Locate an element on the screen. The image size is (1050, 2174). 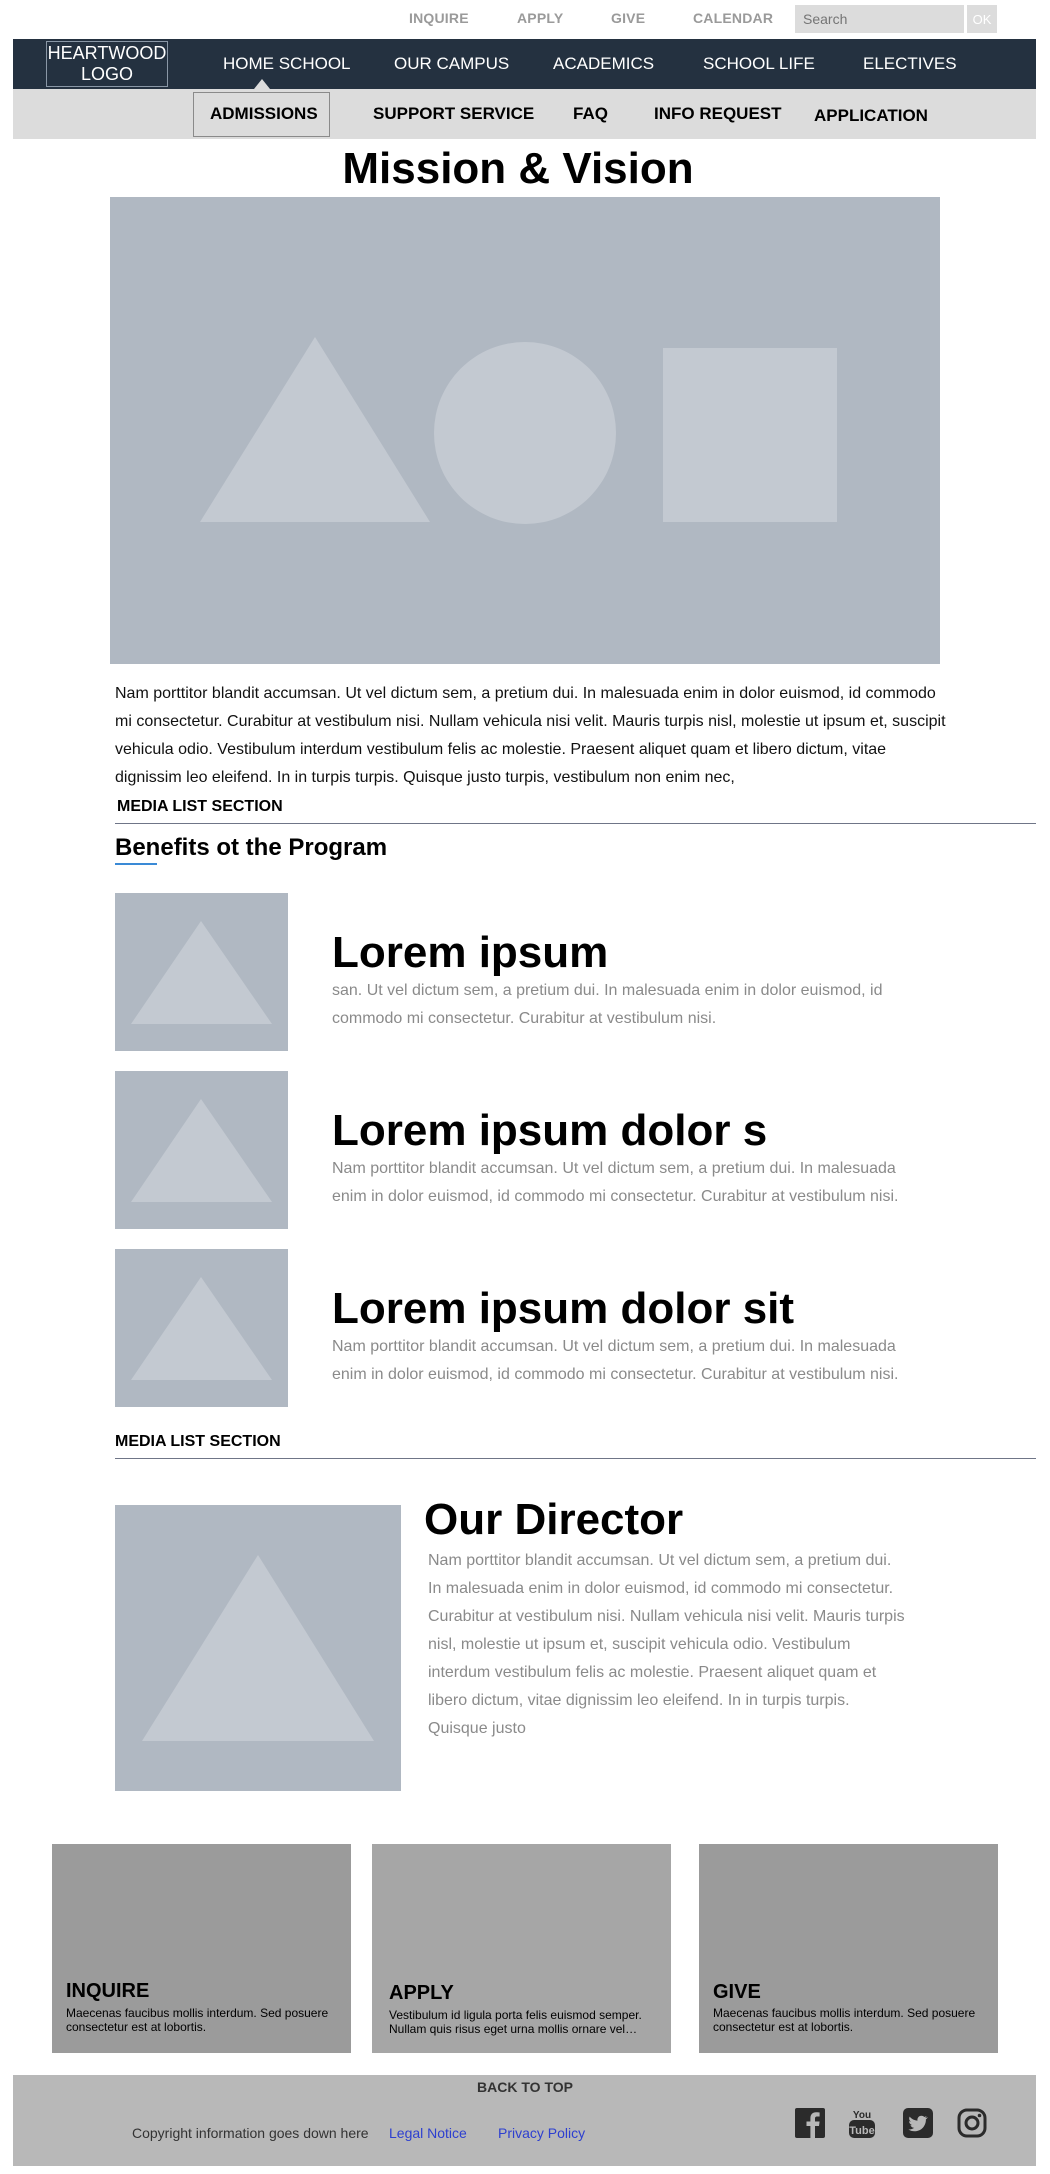
instagram-icon is located at coordinates (972, 2123).